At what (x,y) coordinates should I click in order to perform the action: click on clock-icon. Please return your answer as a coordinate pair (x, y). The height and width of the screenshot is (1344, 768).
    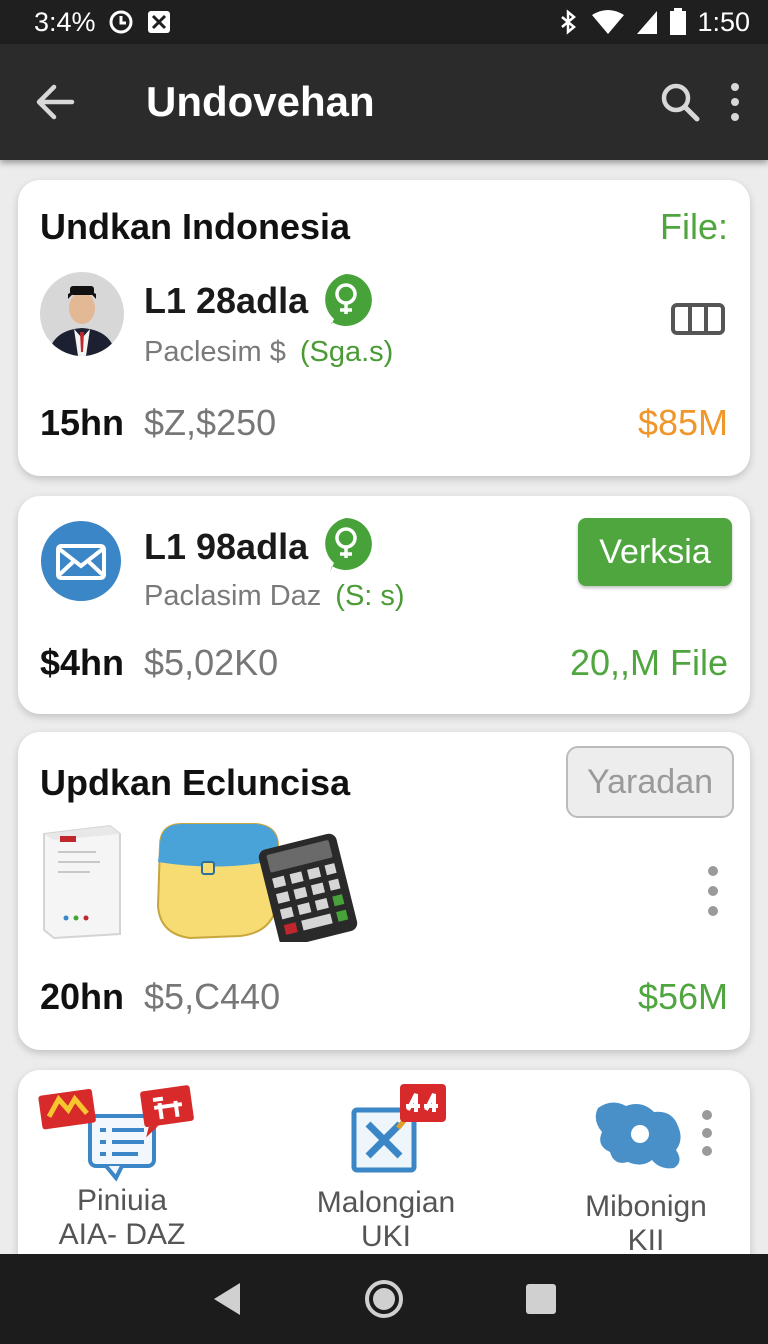
    Looking at the image, I should click on (121, 22).